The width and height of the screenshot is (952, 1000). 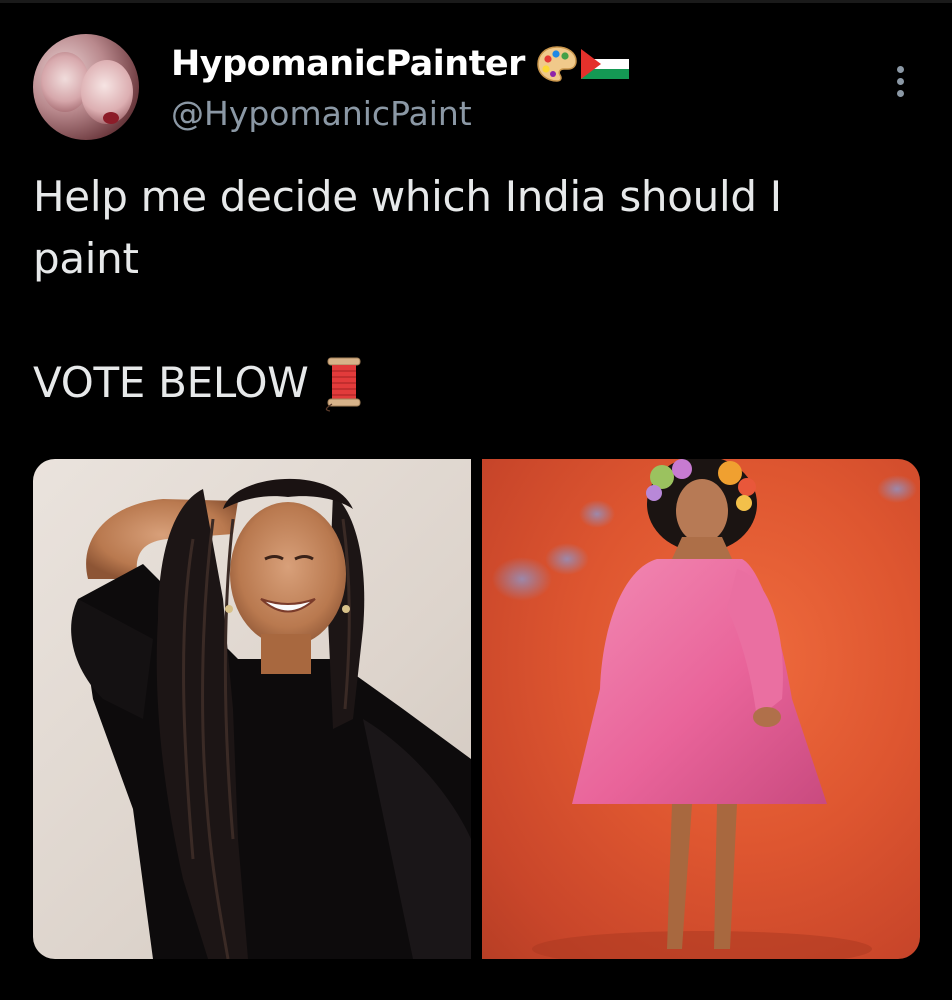 What do you see at coordinates (476, 1) in the screenshot?
I see `top-divider` at bounding box center [476, 1].